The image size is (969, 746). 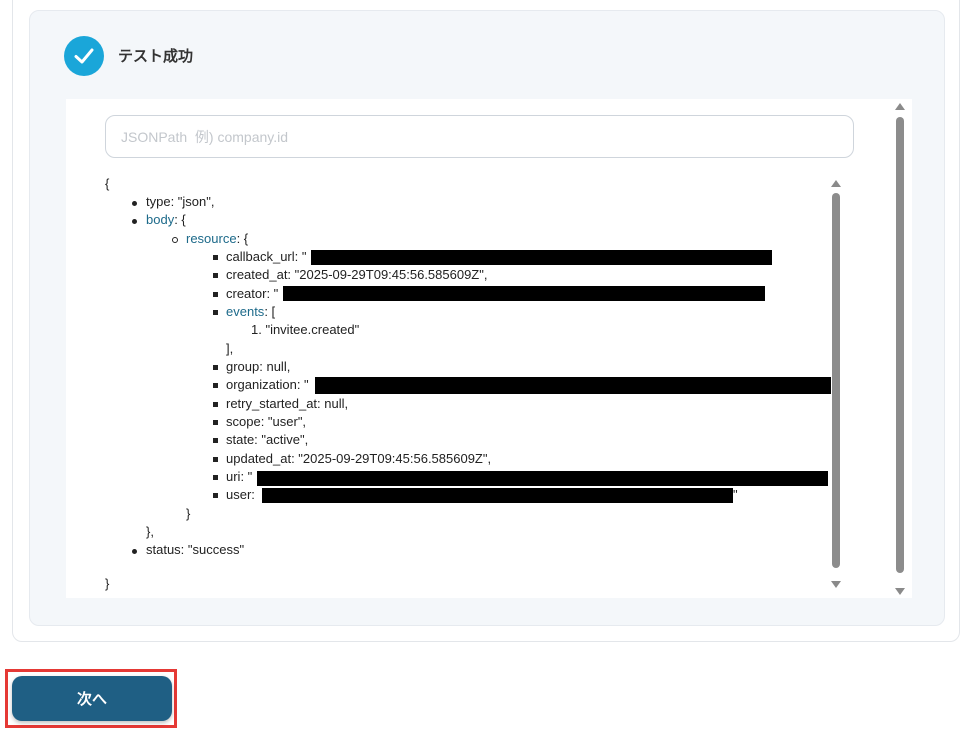 What do you see at coordinates (900, 345) in the screenshot?
I see `outer-scrollbar-thumb` at bounding box center [900, 345].